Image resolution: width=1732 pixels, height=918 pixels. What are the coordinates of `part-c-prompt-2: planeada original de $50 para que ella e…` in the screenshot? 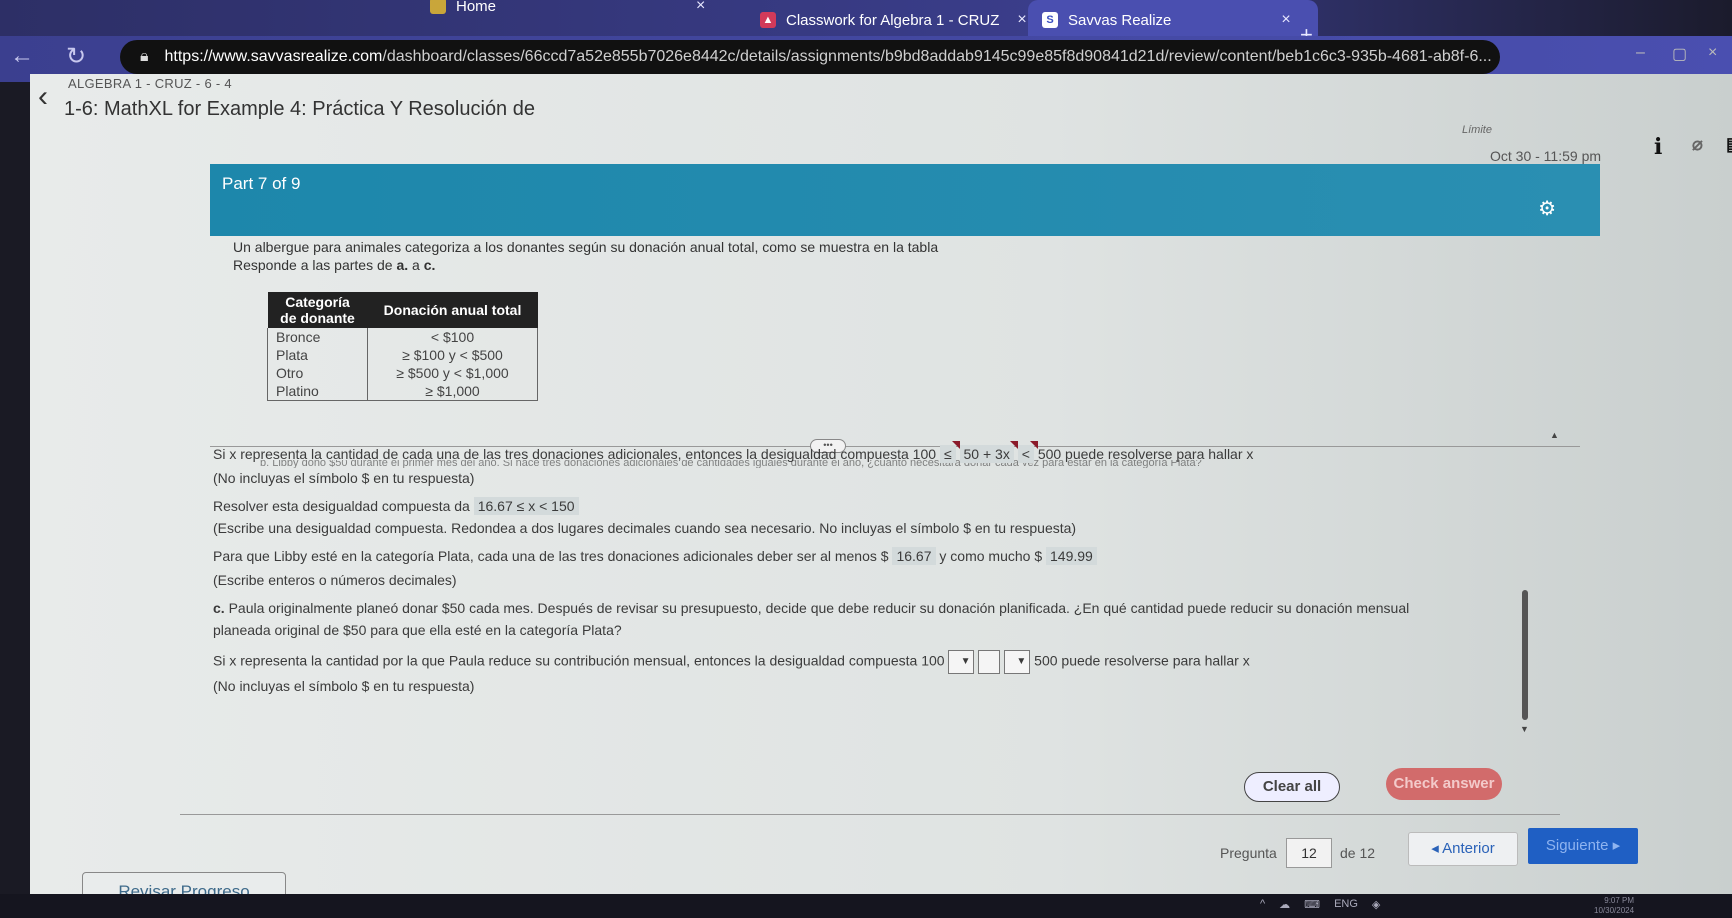 It's located at (417, 630).